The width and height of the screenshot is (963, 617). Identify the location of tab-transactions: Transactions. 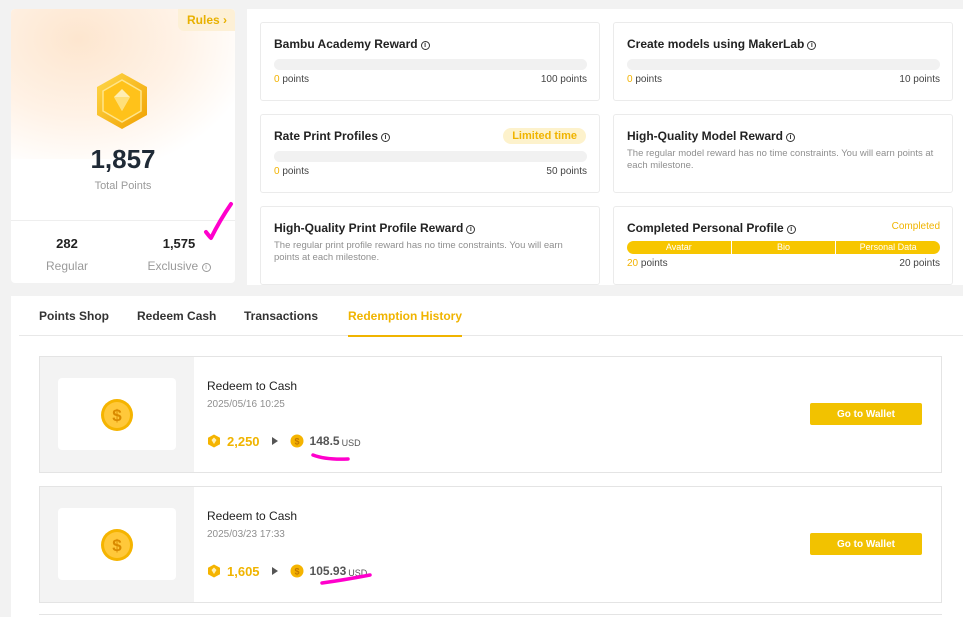
(281, 322).